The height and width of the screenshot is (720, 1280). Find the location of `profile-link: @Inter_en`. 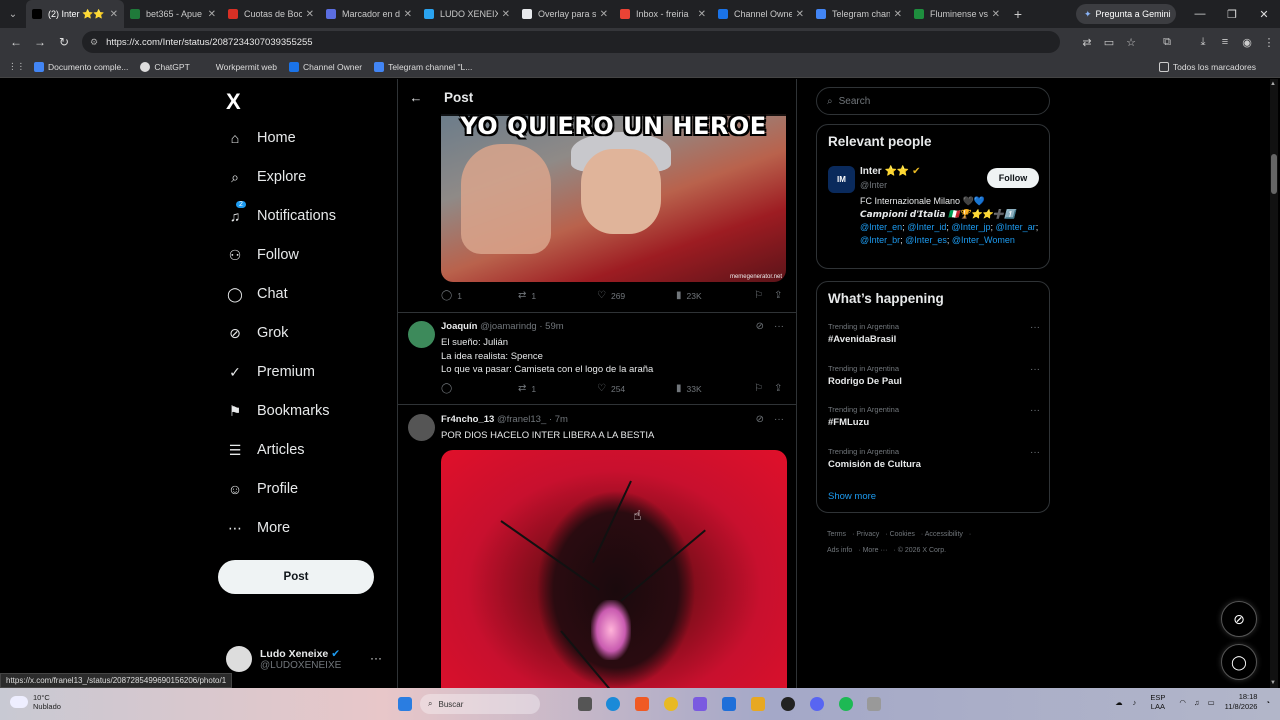

profile-link: @Inter_en is located at coordinates (881, 227).